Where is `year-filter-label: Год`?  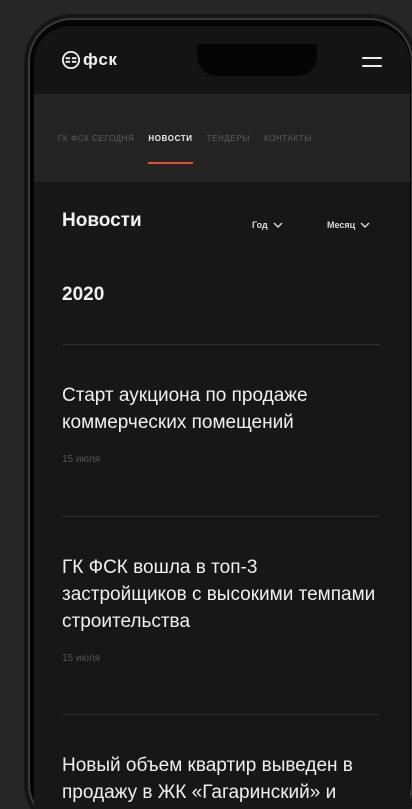 year-filter-label: Год is located at coordinates (260, 225).